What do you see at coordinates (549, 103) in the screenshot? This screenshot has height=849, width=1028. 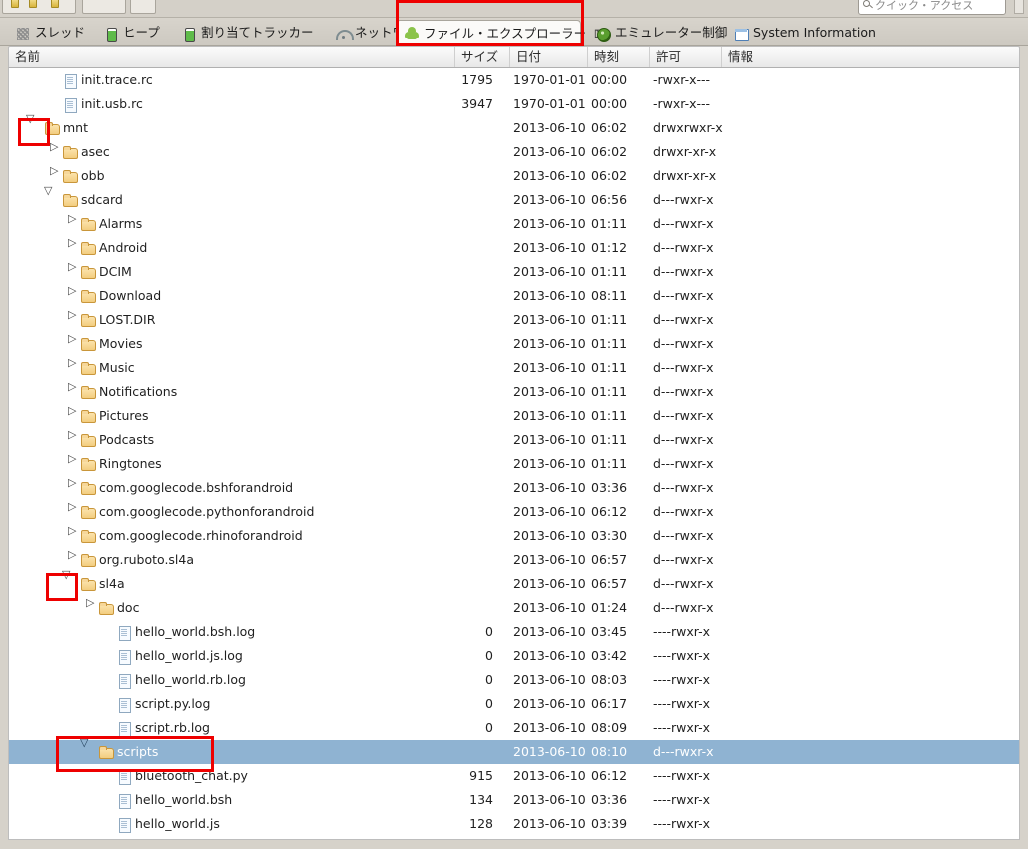 I see `file-date: 1970-01-01` at bounding box center [549, 103].